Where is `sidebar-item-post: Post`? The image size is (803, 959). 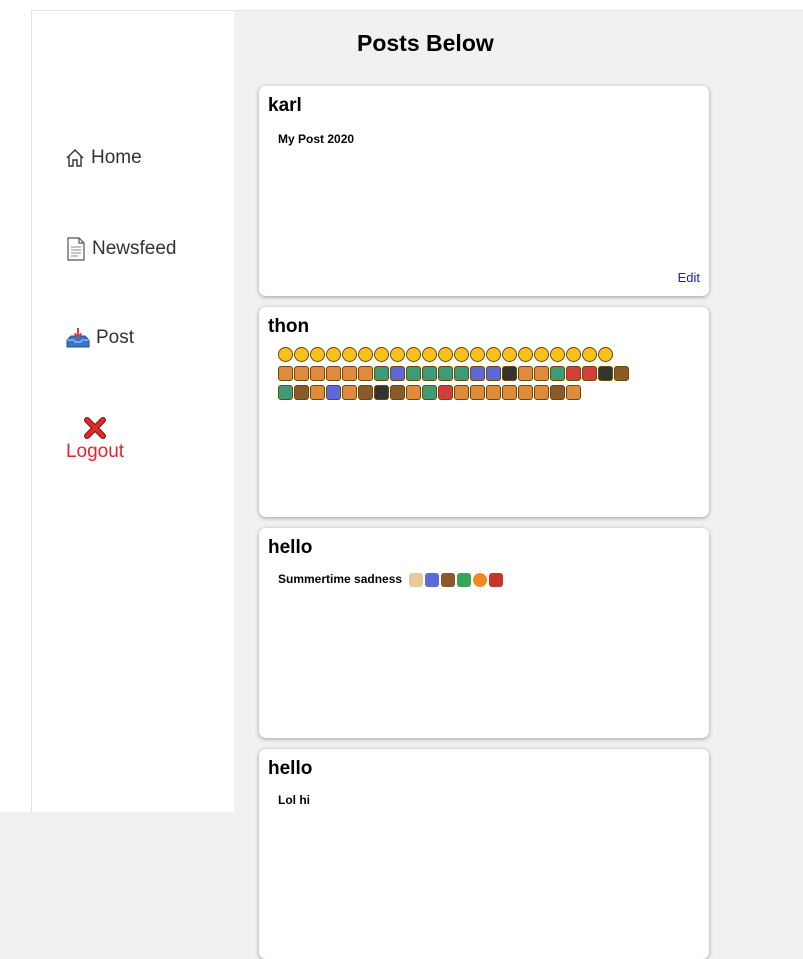 sidebar-item-post: Post is located at coordinates (100, 338).